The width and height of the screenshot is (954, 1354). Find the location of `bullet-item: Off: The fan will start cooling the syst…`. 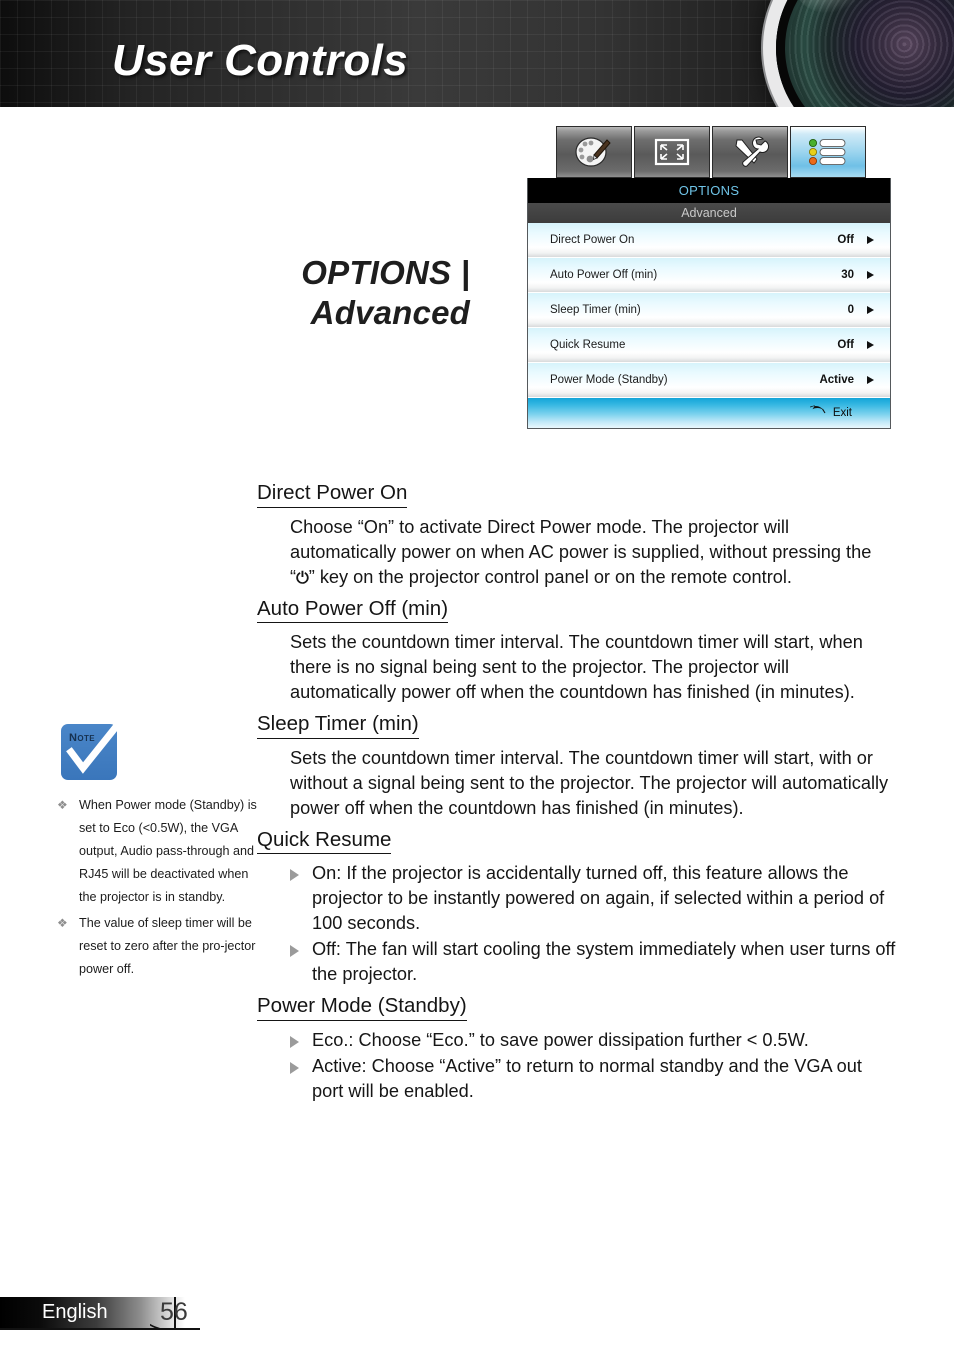

bullet-item: Off: The fan will start cooling the syst… is located at coordinates (593, 962).